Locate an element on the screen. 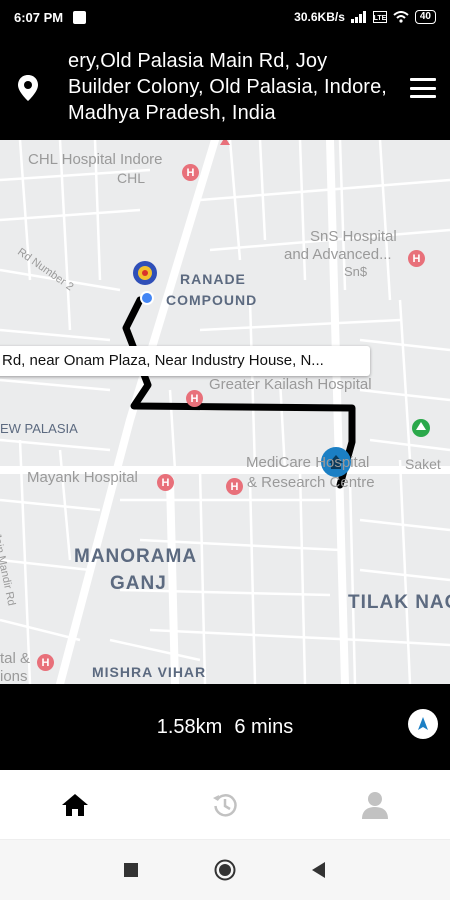  home-system-button is located at coordinates (225, 870).